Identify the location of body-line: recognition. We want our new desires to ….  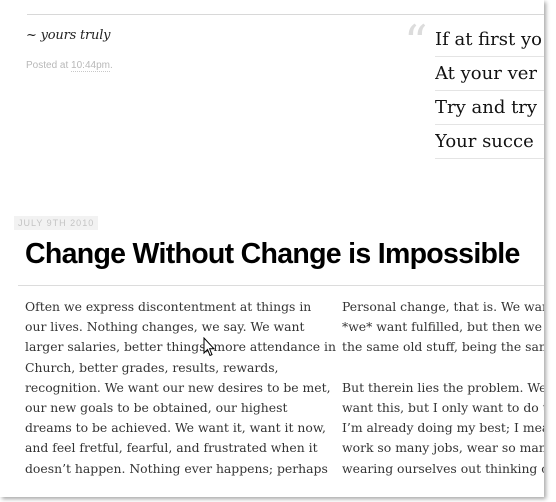
(178, 387).